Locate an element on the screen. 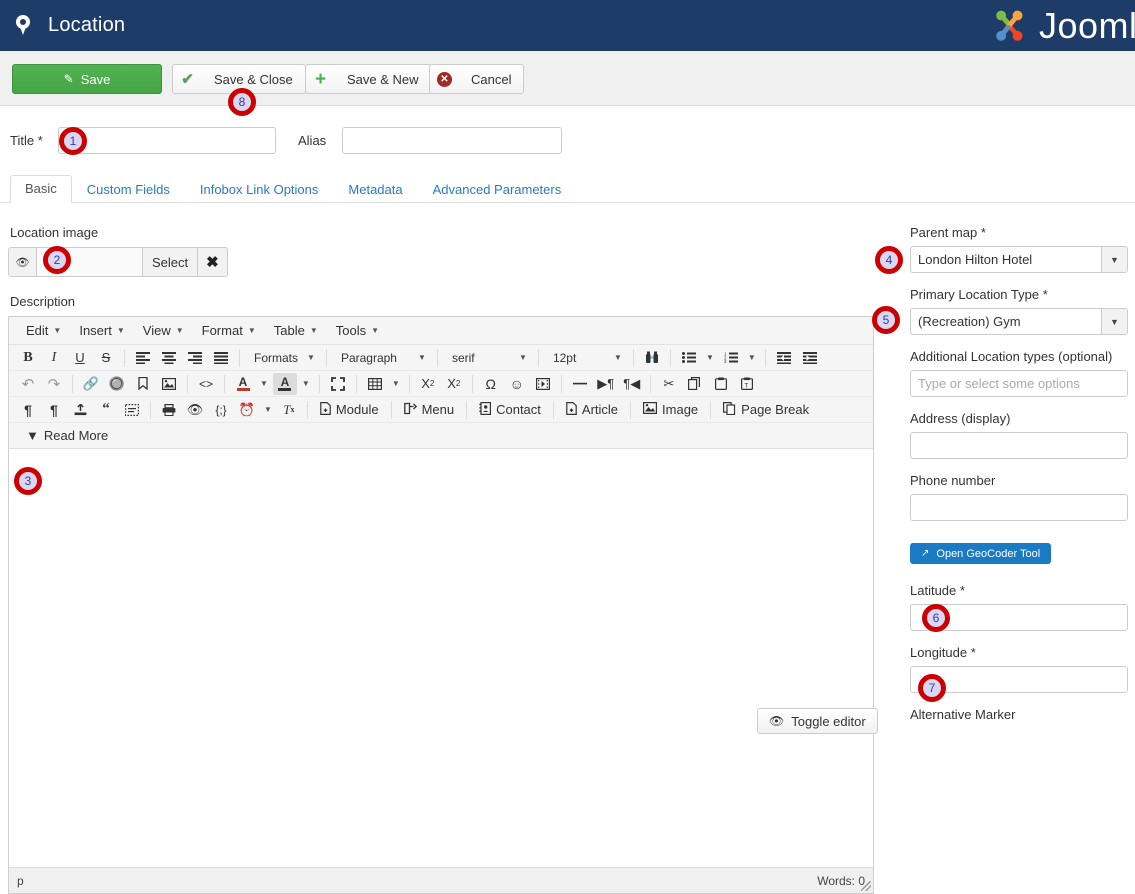  outdent-icon is located at coordinates (784, 358).